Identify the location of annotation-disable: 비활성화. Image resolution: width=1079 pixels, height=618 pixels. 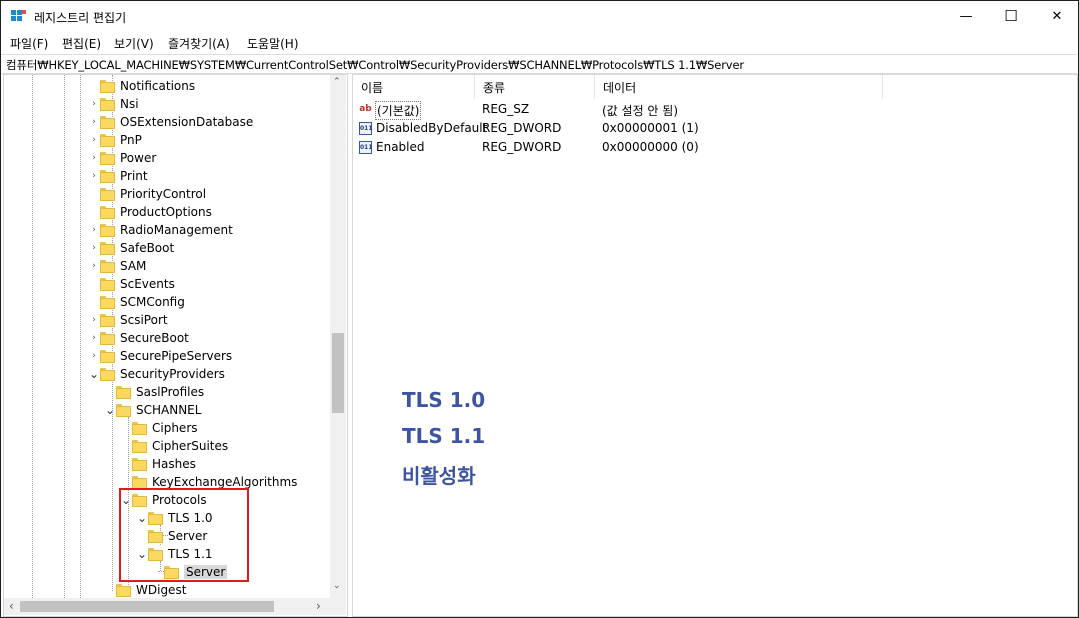
(439, 476).